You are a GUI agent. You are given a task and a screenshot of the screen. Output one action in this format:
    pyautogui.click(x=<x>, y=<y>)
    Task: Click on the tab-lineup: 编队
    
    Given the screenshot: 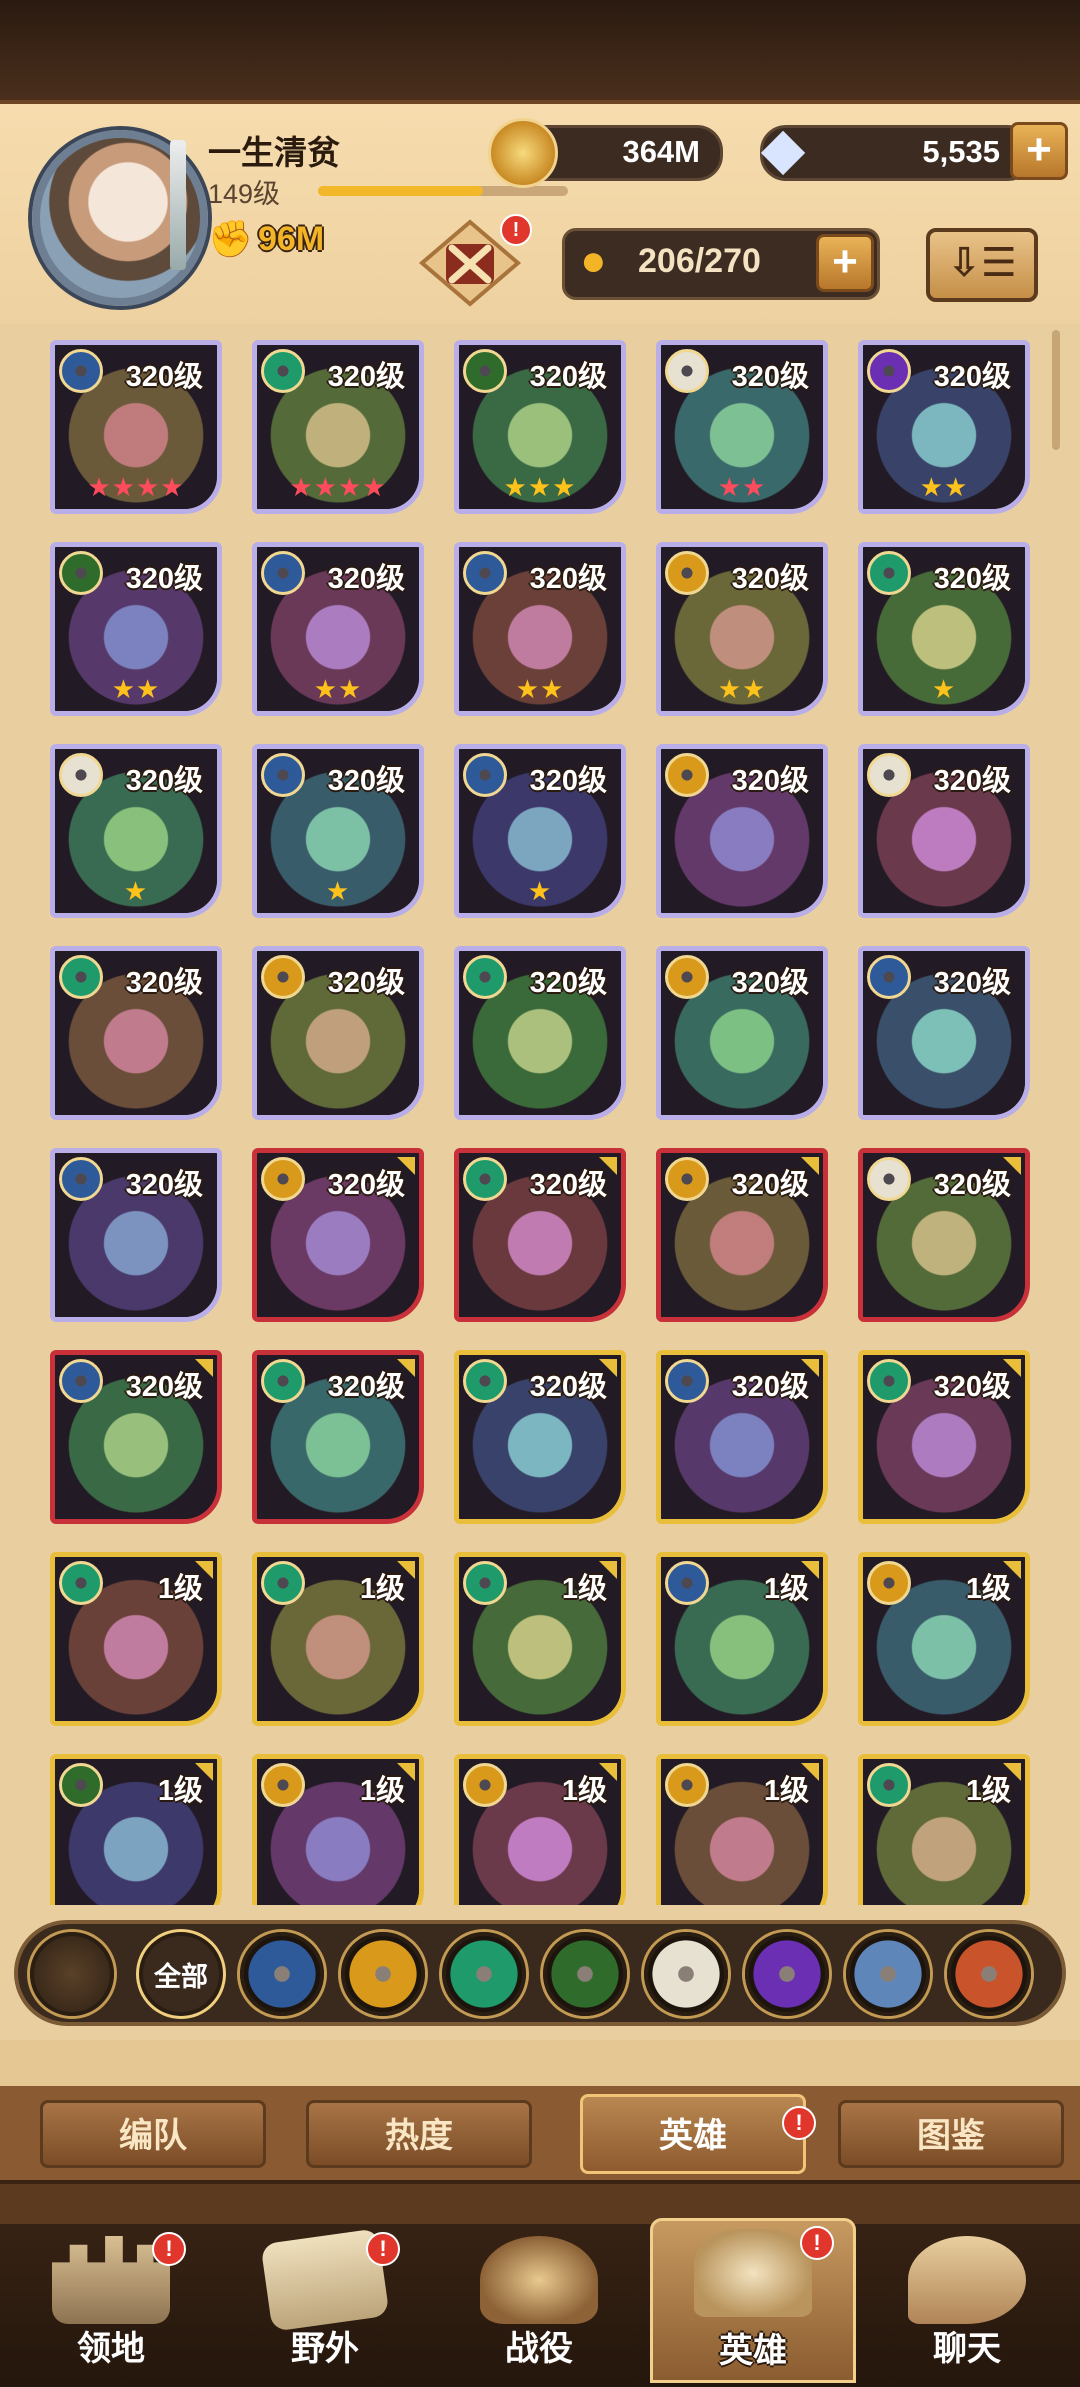 What is the action you would take?
    pyautogui.click(x=153, y=2134)
    